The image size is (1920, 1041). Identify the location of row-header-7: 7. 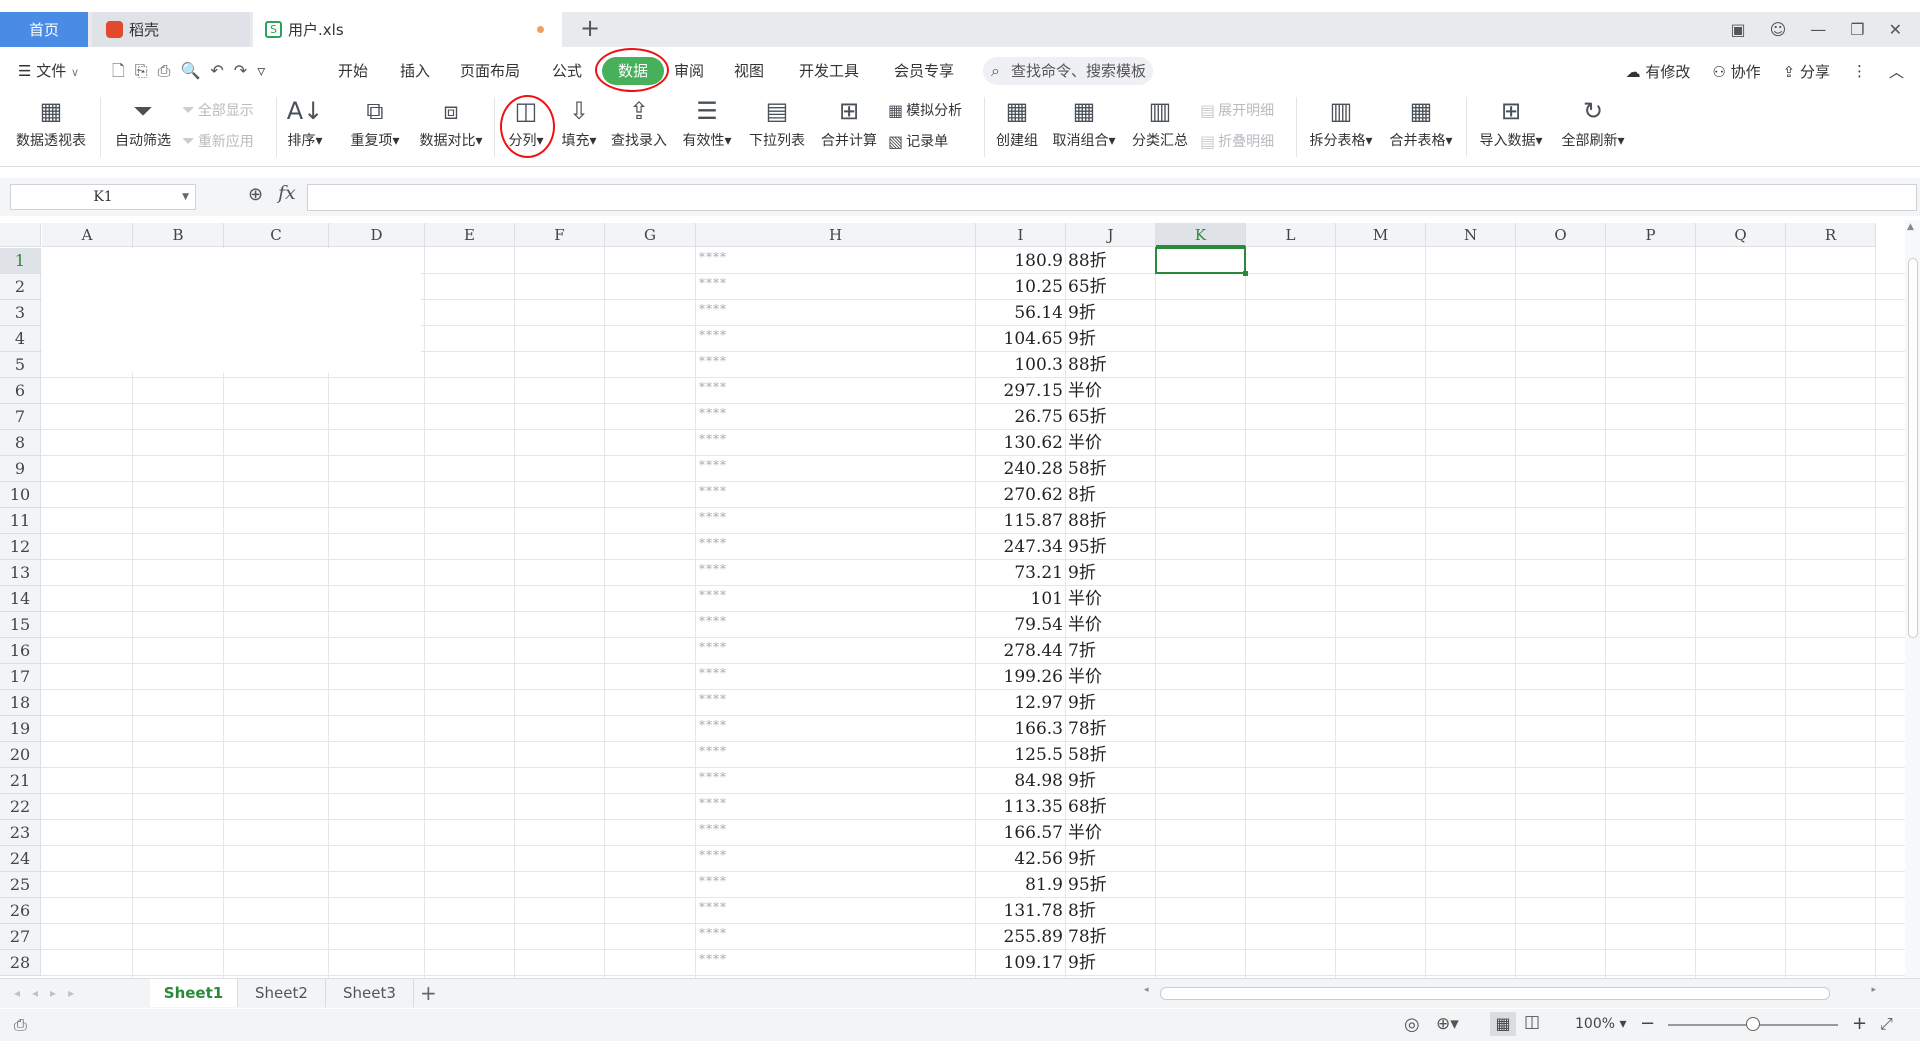
(20, 417).